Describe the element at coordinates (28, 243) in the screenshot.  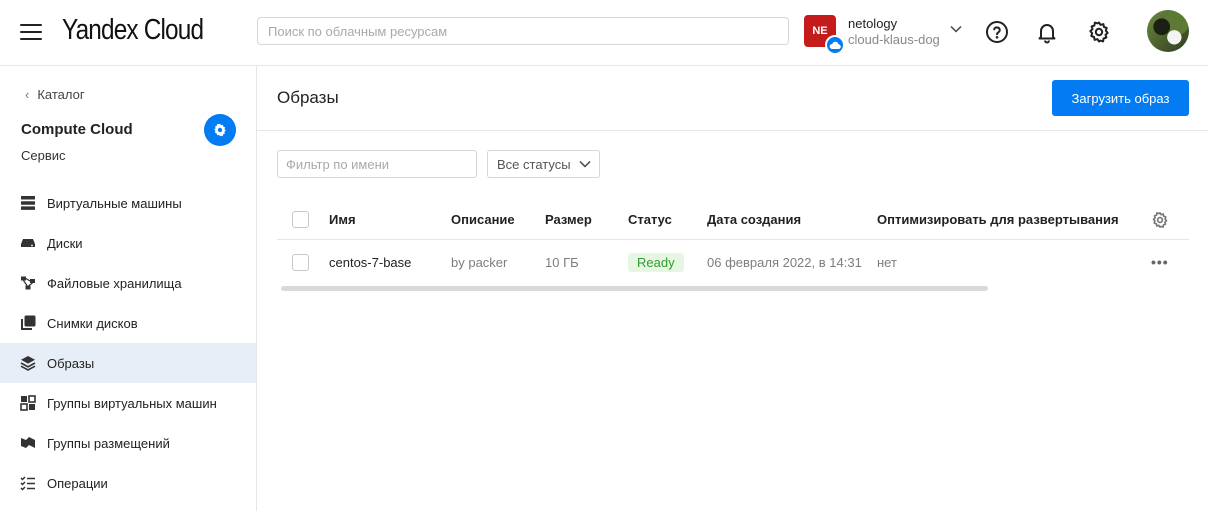
I see `disk-icon` at that location.